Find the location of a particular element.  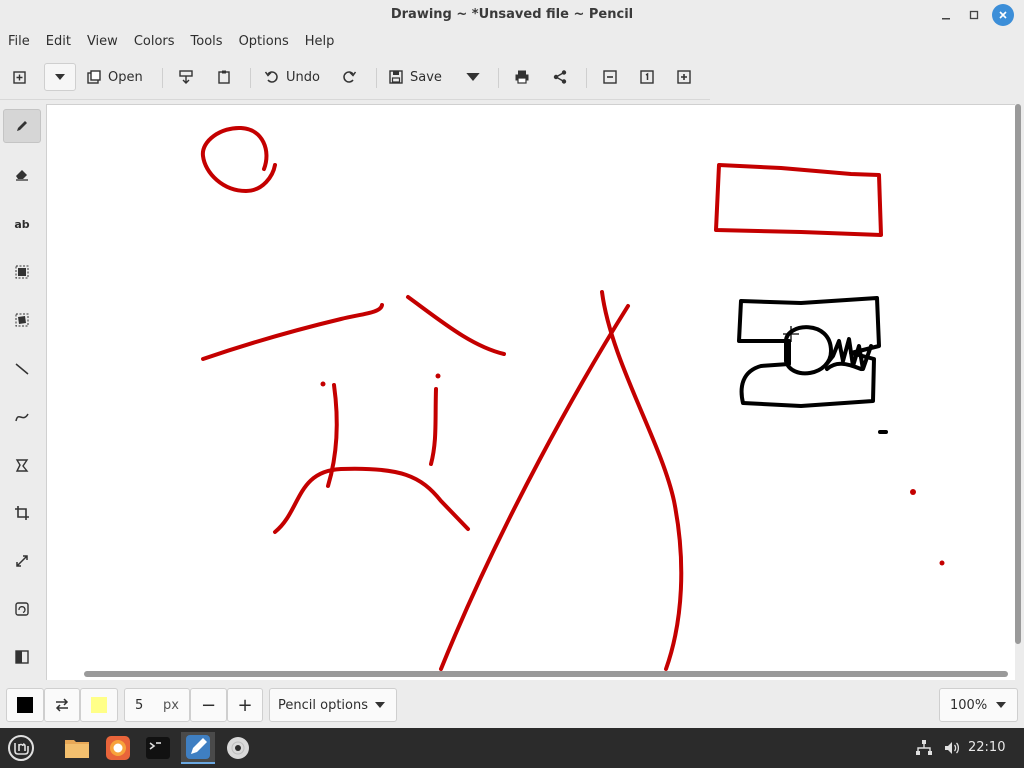

chevron-down-icon is located at coordinates (1001, 705).